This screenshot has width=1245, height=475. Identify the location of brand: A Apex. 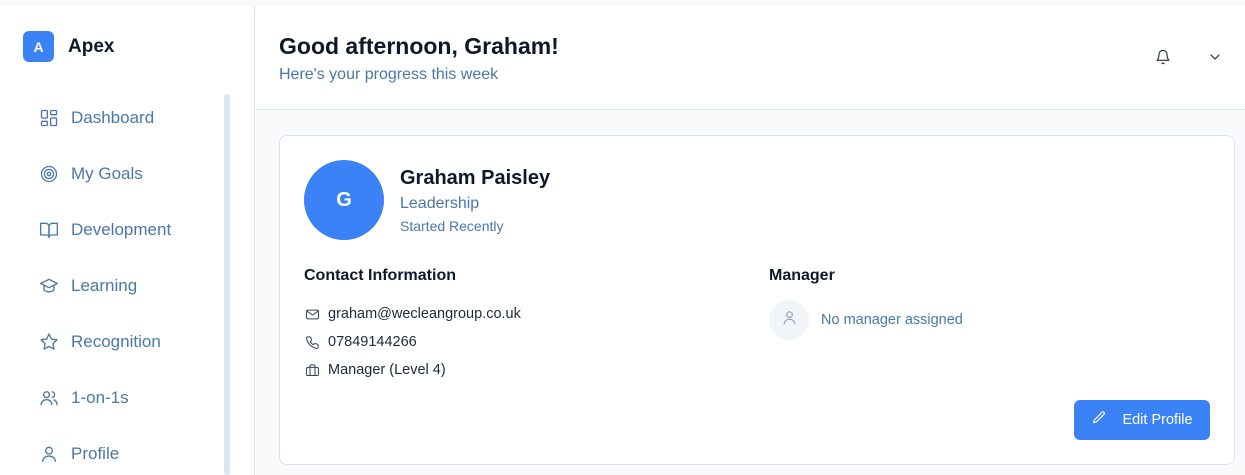
(68, 46).